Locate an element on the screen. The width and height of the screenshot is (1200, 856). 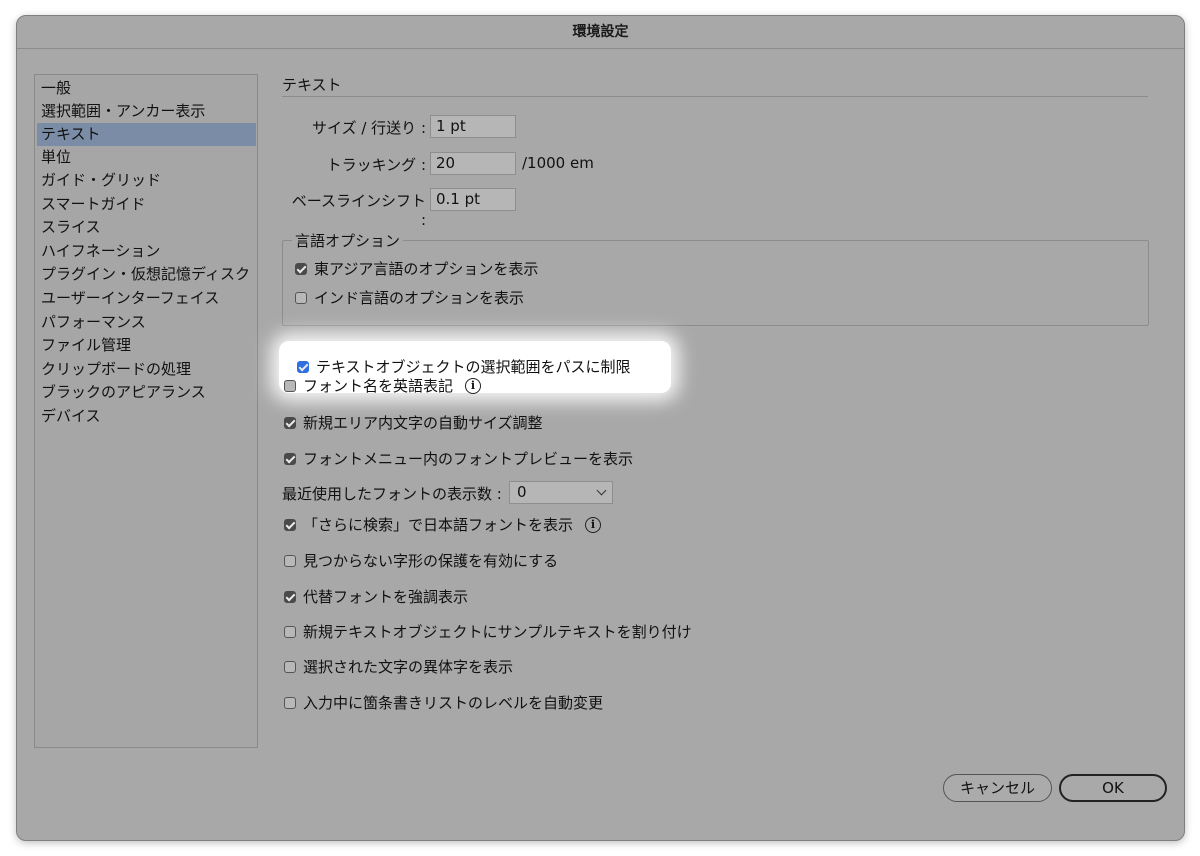
baseline-shift-label: ベースラインシフト : is located at coordinates (358, 210).